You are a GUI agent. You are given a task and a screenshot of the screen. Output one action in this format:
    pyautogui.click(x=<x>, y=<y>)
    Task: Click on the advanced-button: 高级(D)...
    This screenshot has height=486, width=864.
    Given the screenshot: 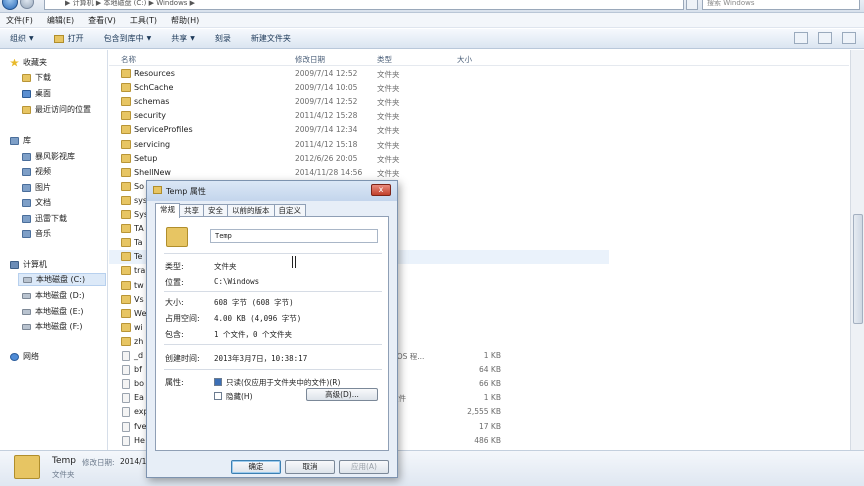 What is the action you would take?
    pyautogui.click(x=342, y=394)
    